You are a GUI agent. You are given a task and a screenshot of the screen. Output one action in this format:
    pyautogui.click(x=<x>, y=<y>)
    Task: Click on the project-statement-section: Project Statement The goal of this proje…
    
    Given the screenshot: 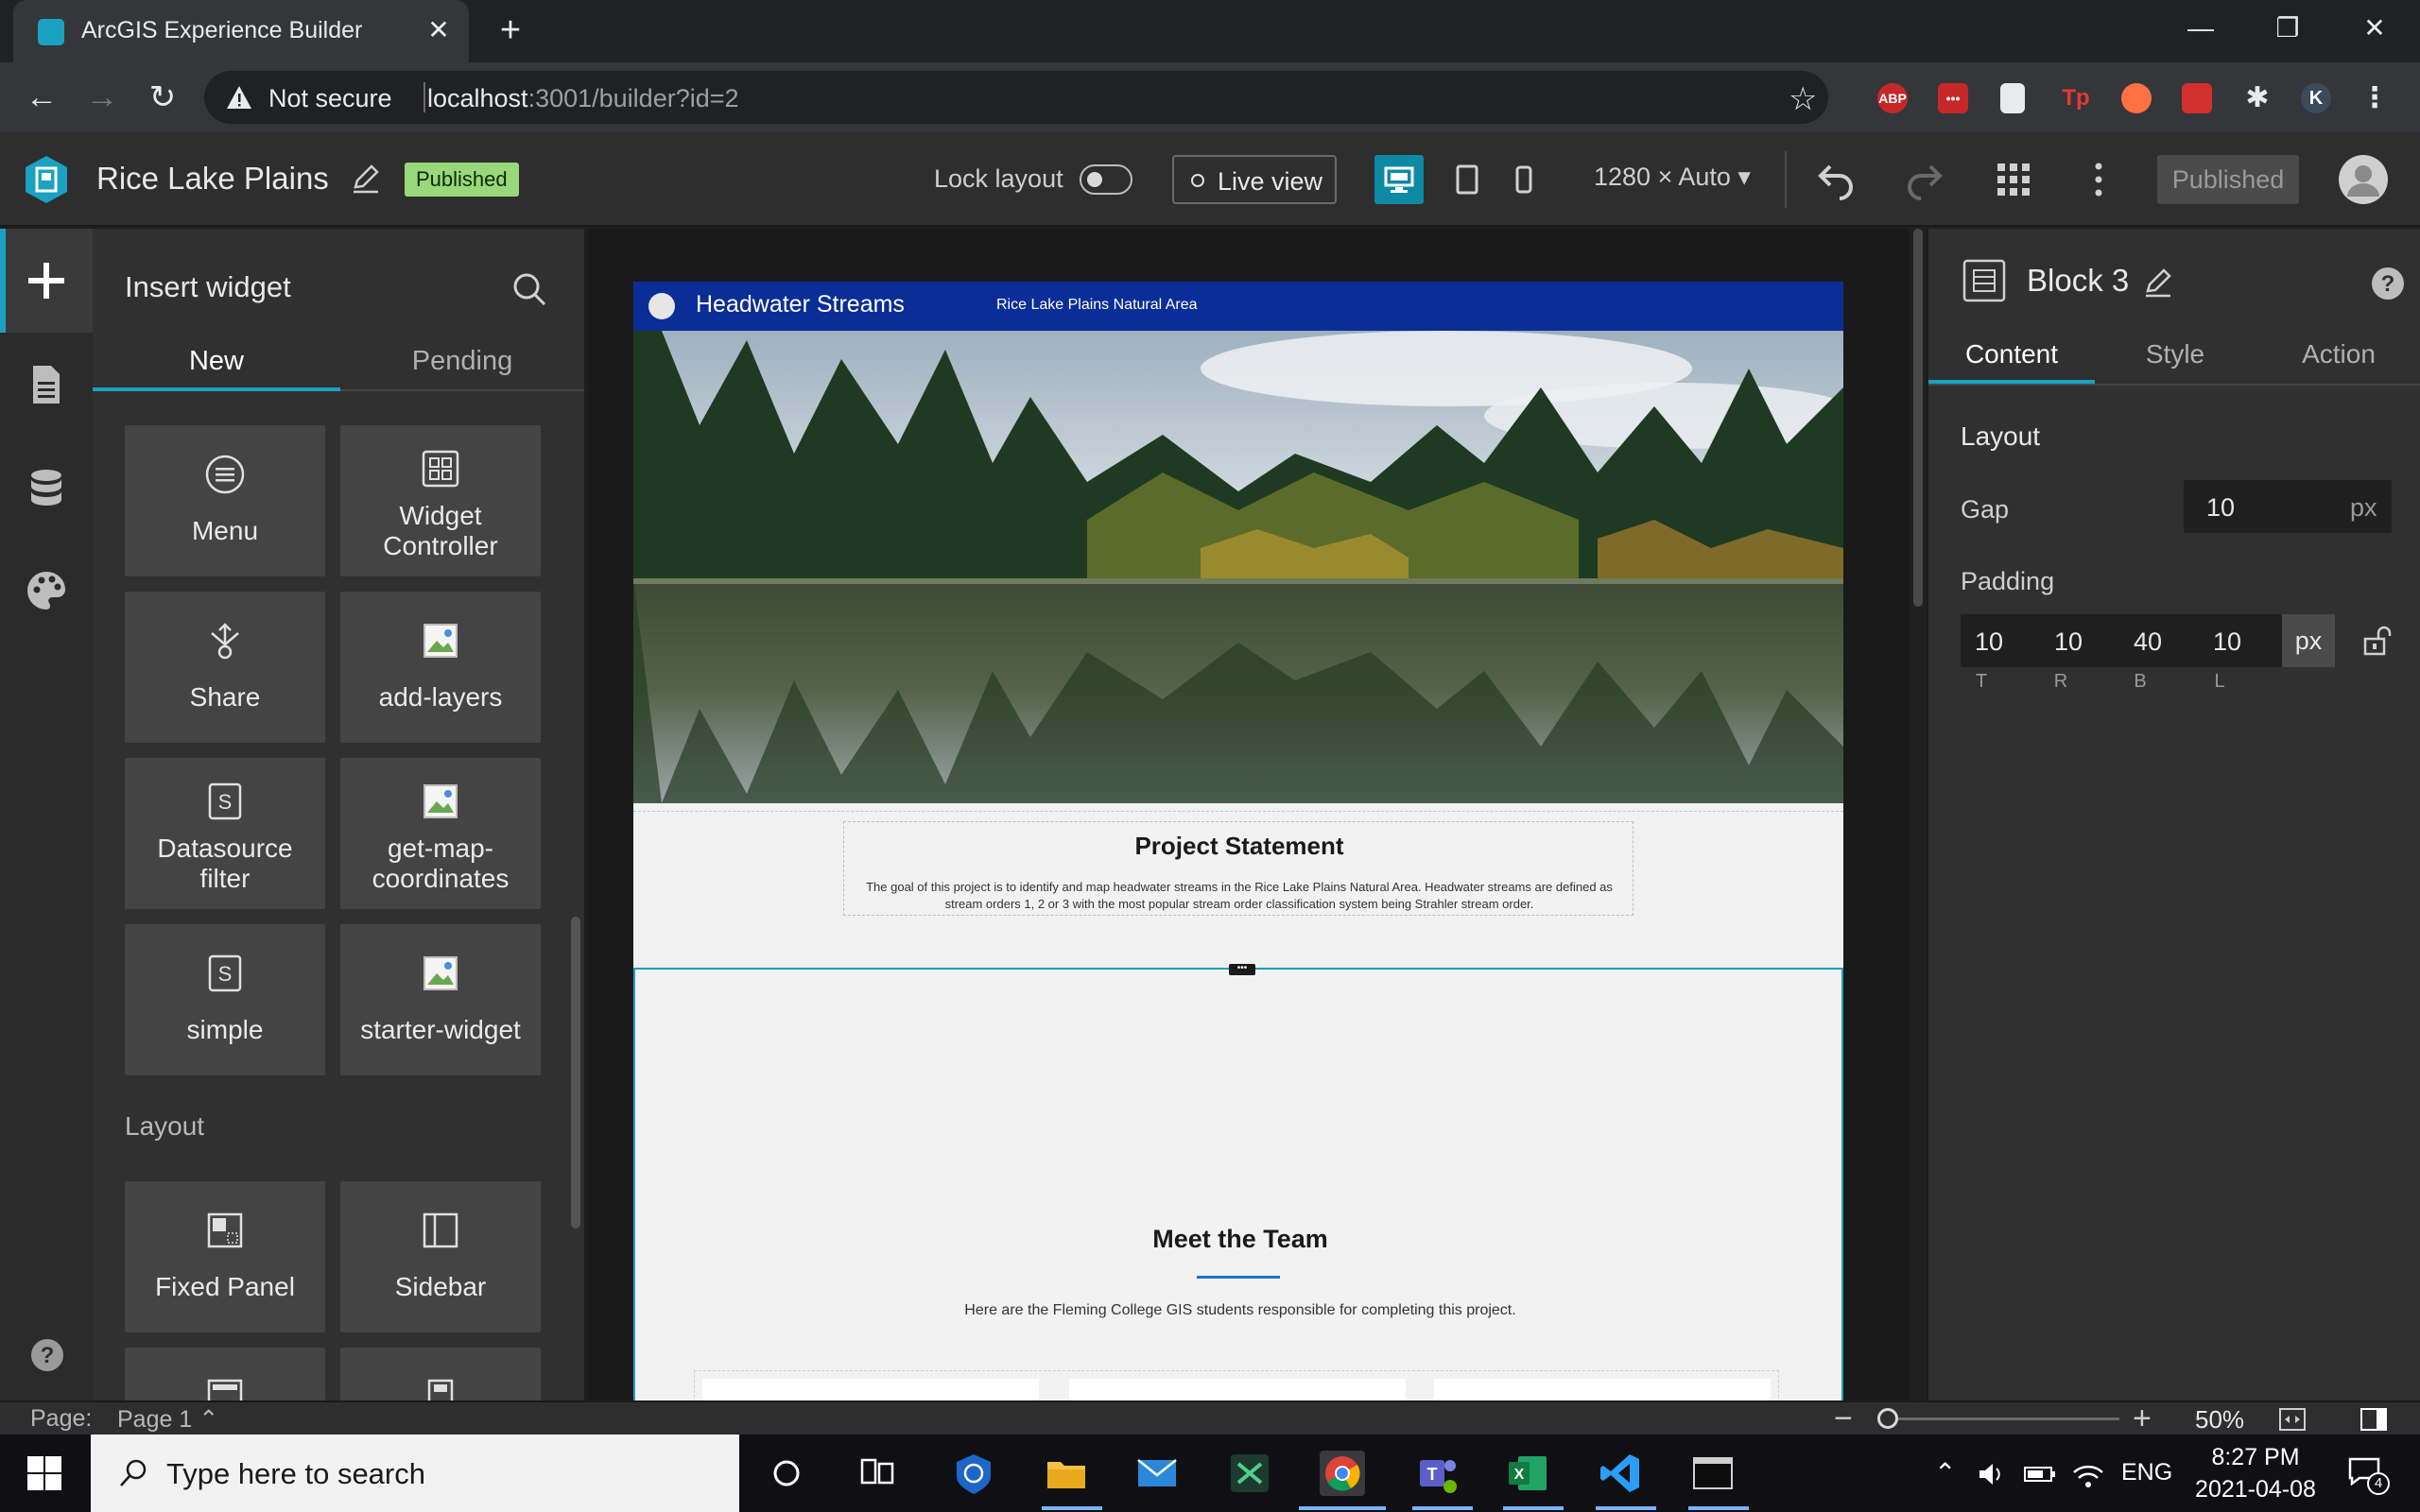 What is the action you would take?
    pyautogui.click(x=1238, y=882)
    